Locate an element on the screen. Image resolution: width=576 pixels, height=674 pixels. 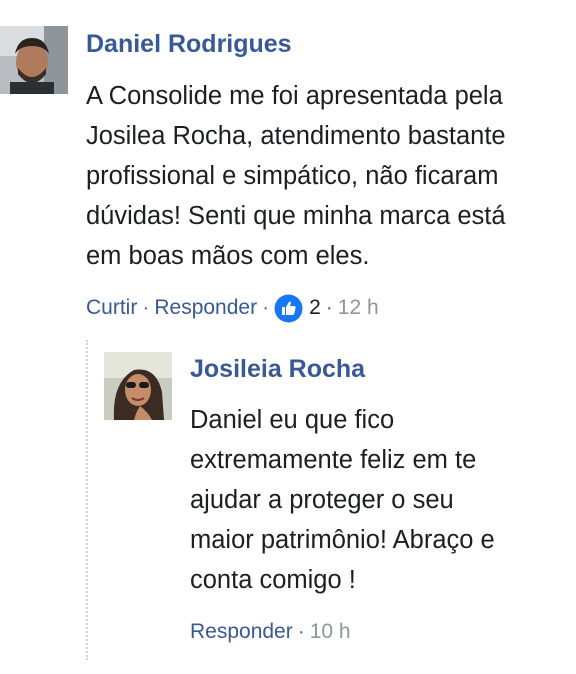
avatar-josileia is located at coordinates (138, 386).